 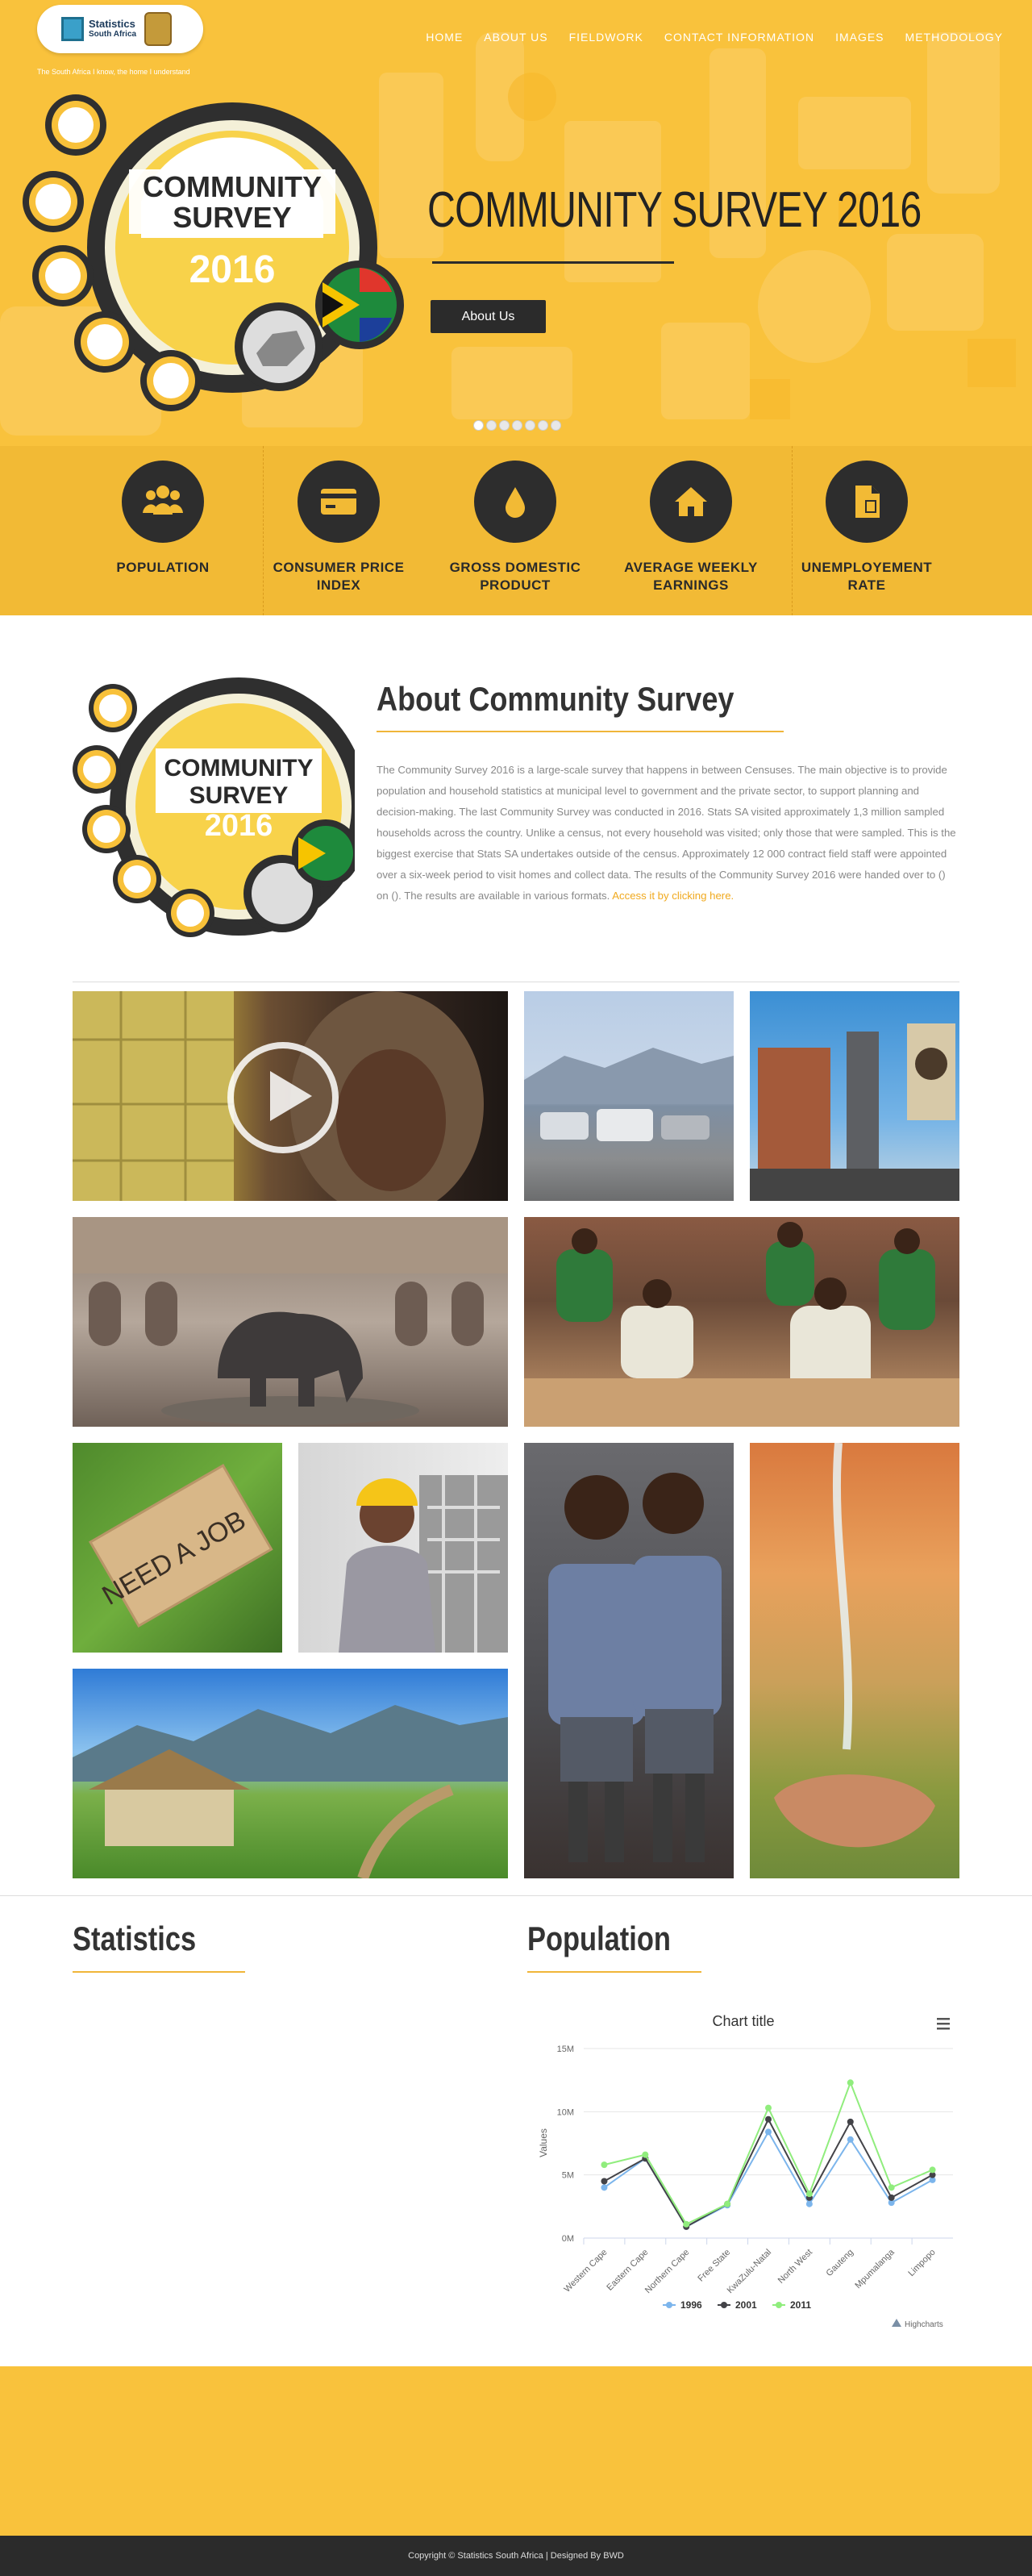 What do you see at coordinates (239, 768) in the screenshot?
I see `about-badge-line1: COMMUNITY` at bounding box center [239, 768].